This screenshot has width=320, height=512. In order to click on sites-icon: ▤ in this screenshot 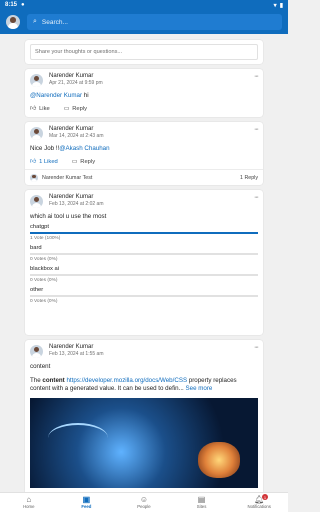, I will do `click(201, 499)`.